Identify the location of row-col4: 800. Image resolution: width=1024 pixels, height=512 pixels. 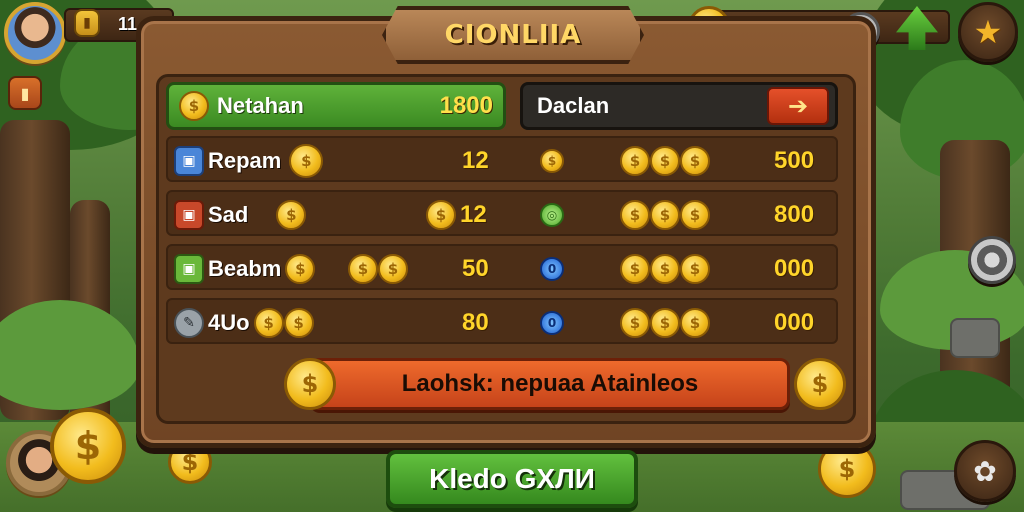
(794, 214).